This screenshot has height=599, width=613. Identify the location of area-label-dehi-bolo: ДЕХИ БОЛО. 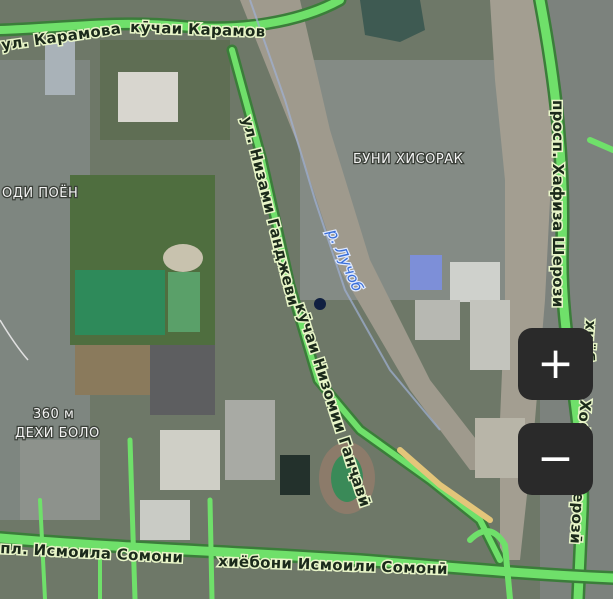
(57, 433).